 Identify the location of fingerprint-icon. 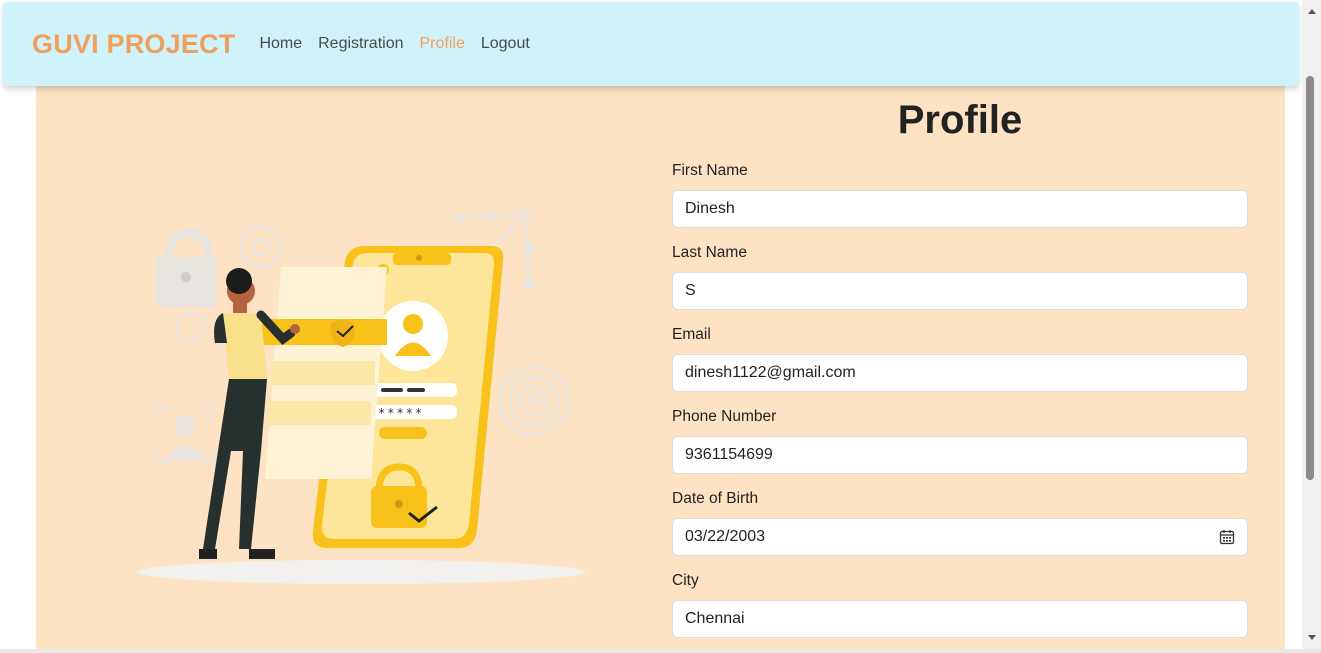
(534, 401).